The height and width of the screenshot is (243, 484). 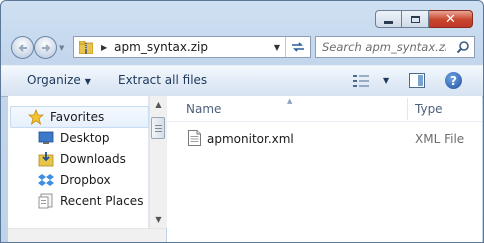 I want to click on scroll-thumb, so click(x=158, y=128).